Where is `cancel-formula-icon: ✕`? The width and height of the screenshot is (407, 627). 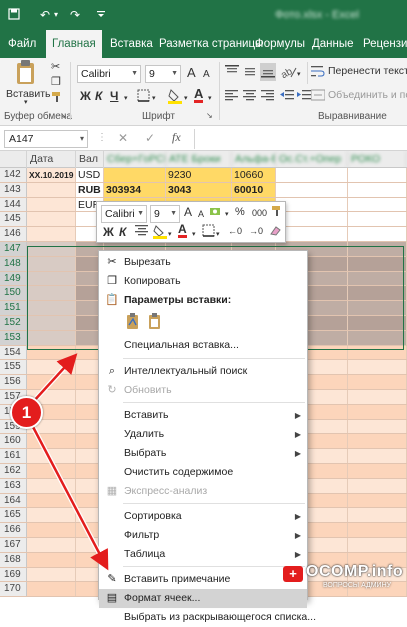
cancel-formula-icon: ✕ is located at coordinates (123, 138).